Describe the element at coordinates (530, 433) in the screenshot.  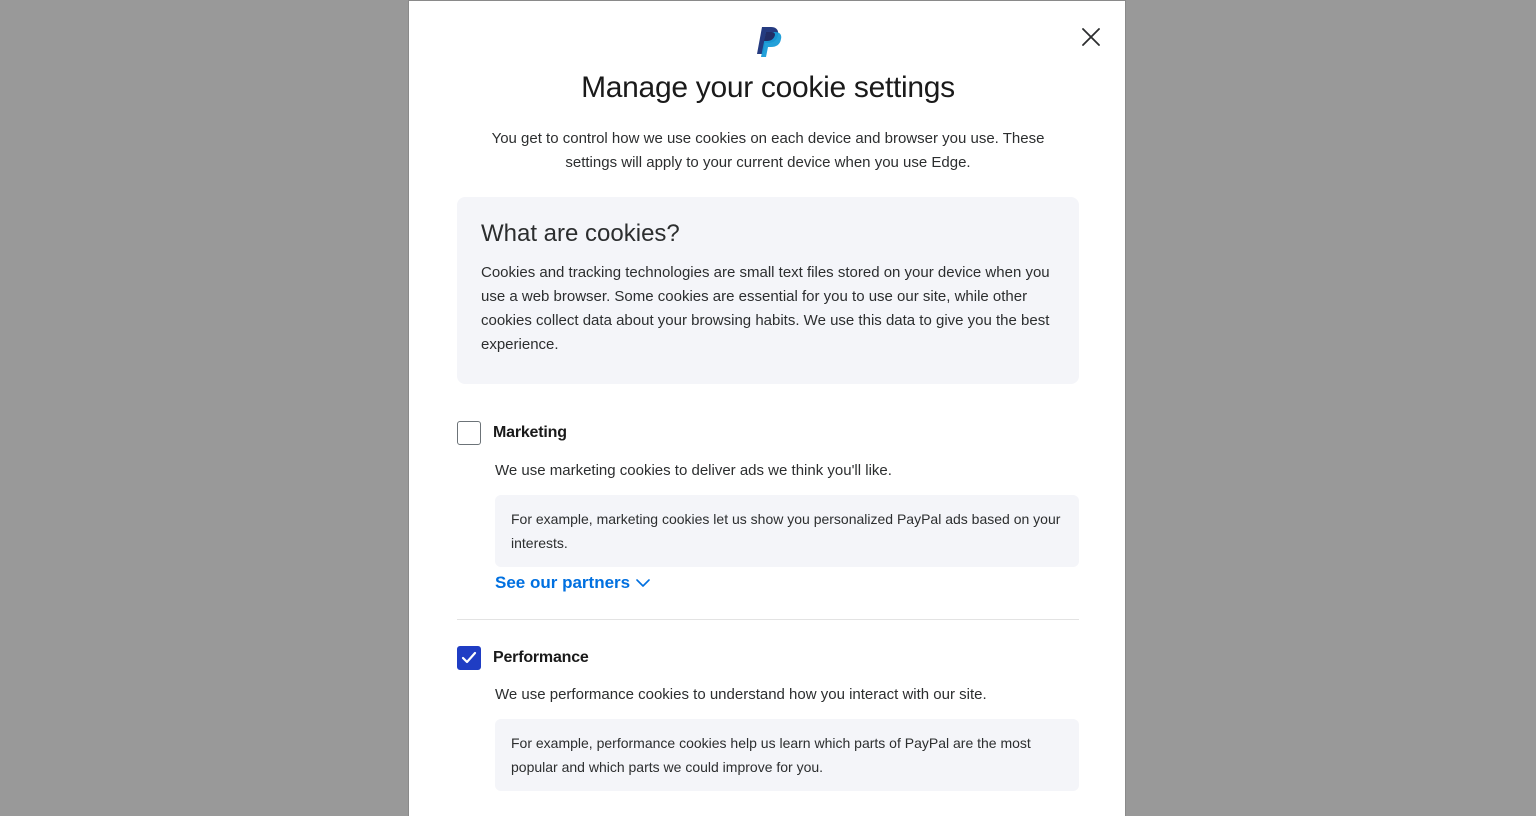
I see `marketing-label: Marketing` at that location.